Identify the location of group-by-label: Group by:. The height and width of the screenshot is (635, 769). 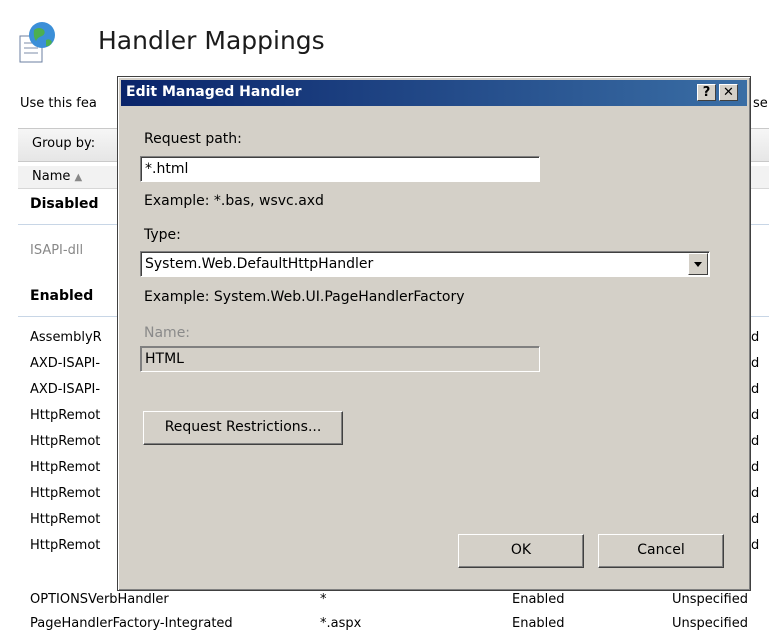
(64, 143).